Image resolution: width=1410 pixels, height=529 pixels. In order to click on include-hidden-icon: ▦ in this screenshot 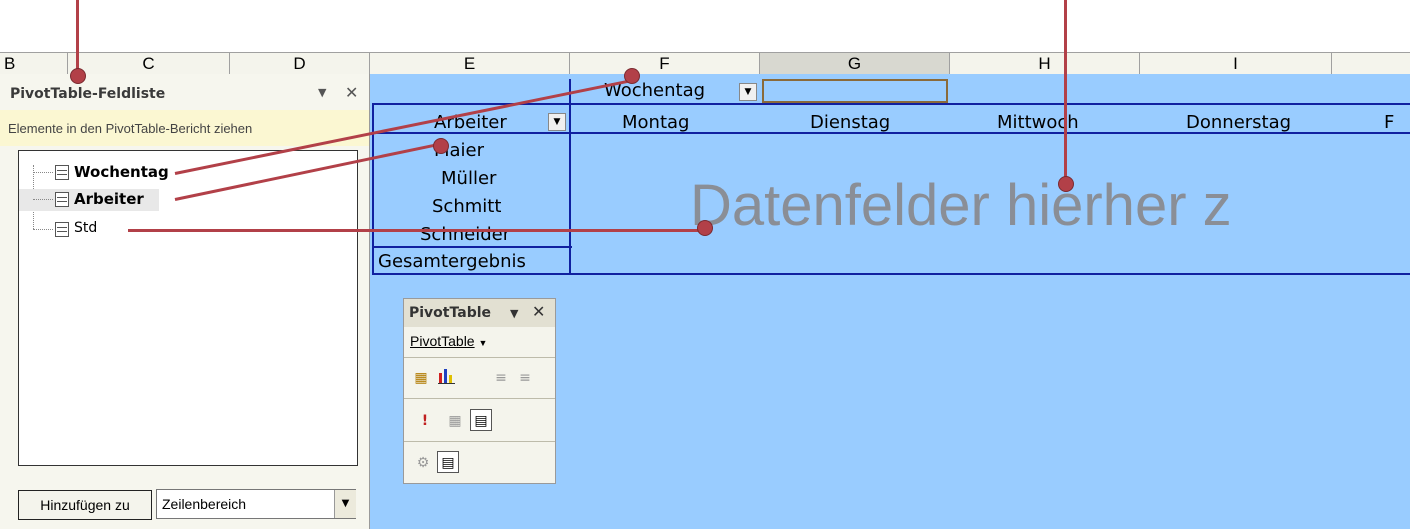, I will do `click(455, 421)`.